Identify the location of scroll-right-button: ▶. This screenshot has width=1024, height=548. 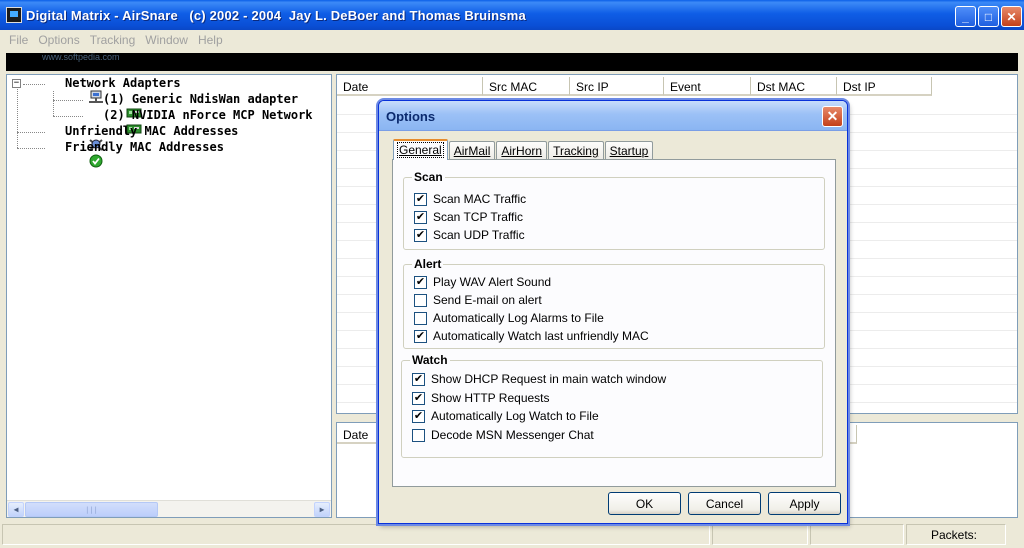
(322, 509).